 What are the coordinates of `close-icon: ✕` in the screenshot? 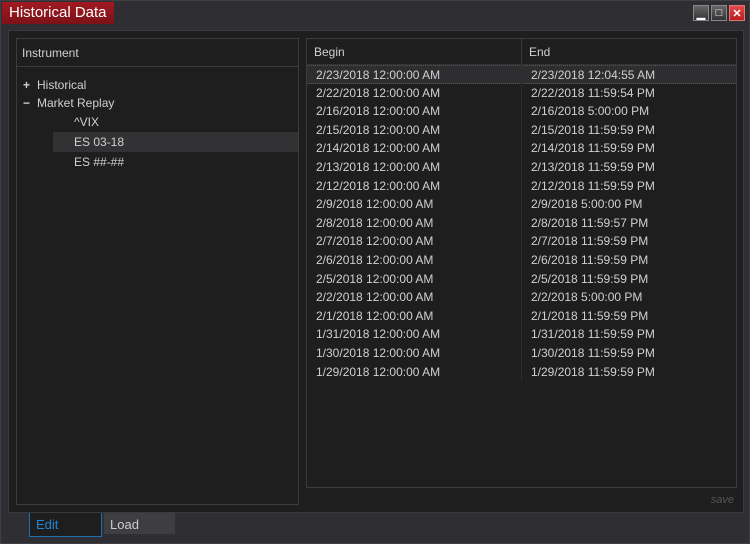 It's located at (737, 13).